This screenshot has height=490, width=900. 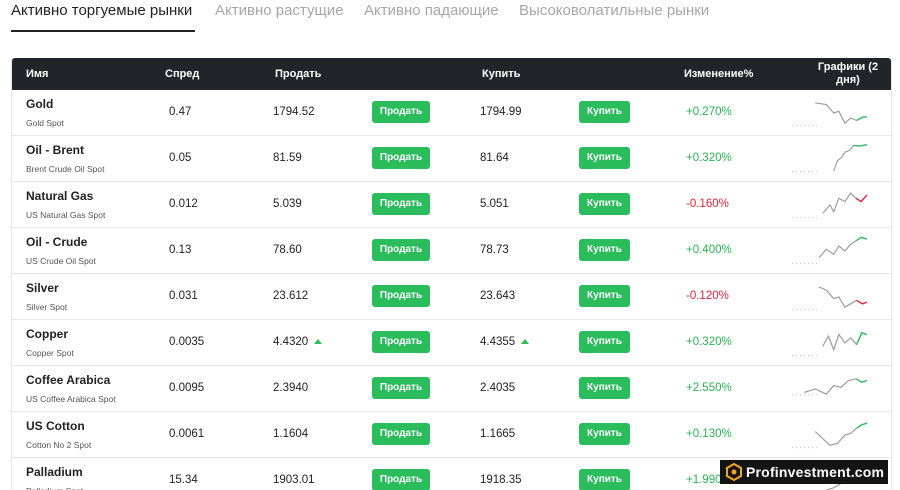 What do you see at coordinates (709, 342) in the screenshot?
I see `change-percent: +0.320%` at bounding box center [709, 342].